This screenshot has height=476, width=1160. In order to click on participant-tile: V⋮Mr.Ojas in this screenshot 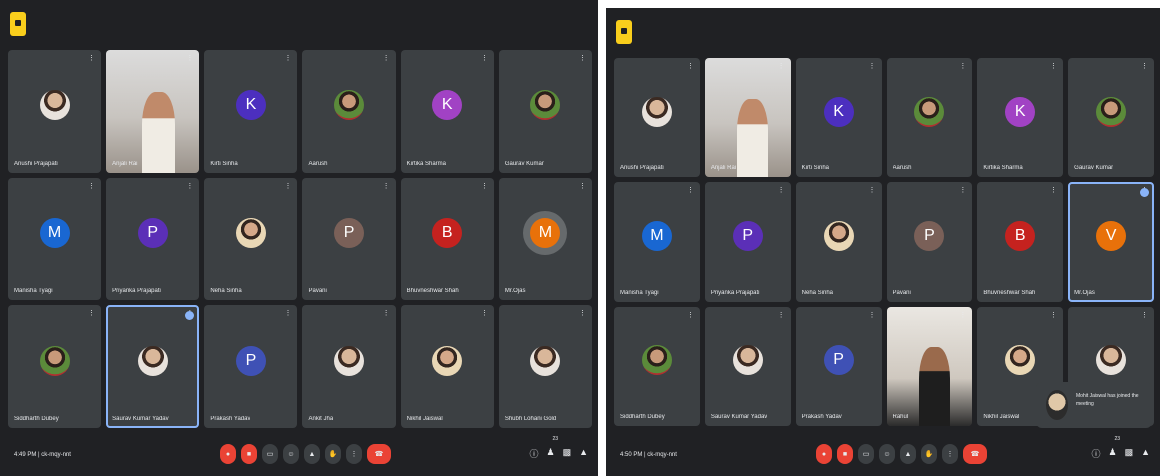, I will do `click(1111, 242)`.